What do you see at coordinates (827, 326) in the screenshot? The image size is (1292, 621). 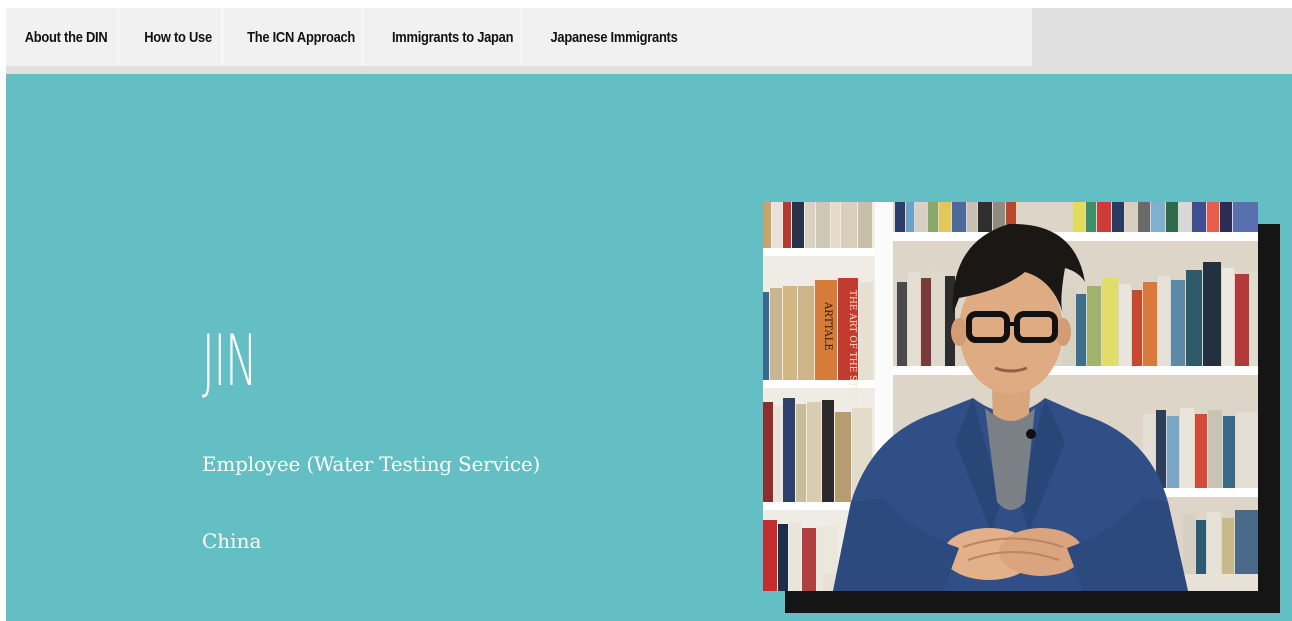 I see `book-spine-text: ARTTALE` at bounding box center [827, 326].